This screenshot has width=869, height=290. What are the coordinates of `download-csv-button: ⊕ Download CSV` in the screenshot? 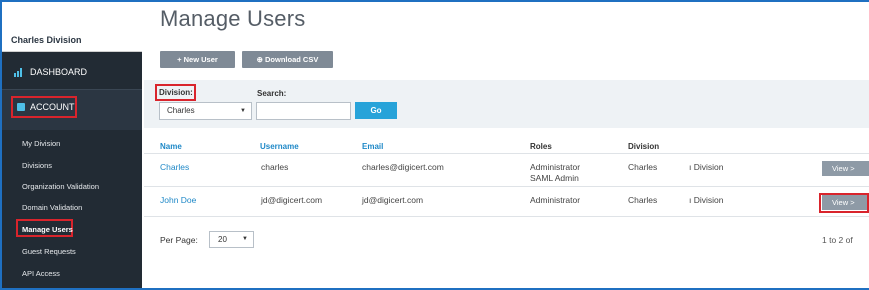 It's located at (287, 59).